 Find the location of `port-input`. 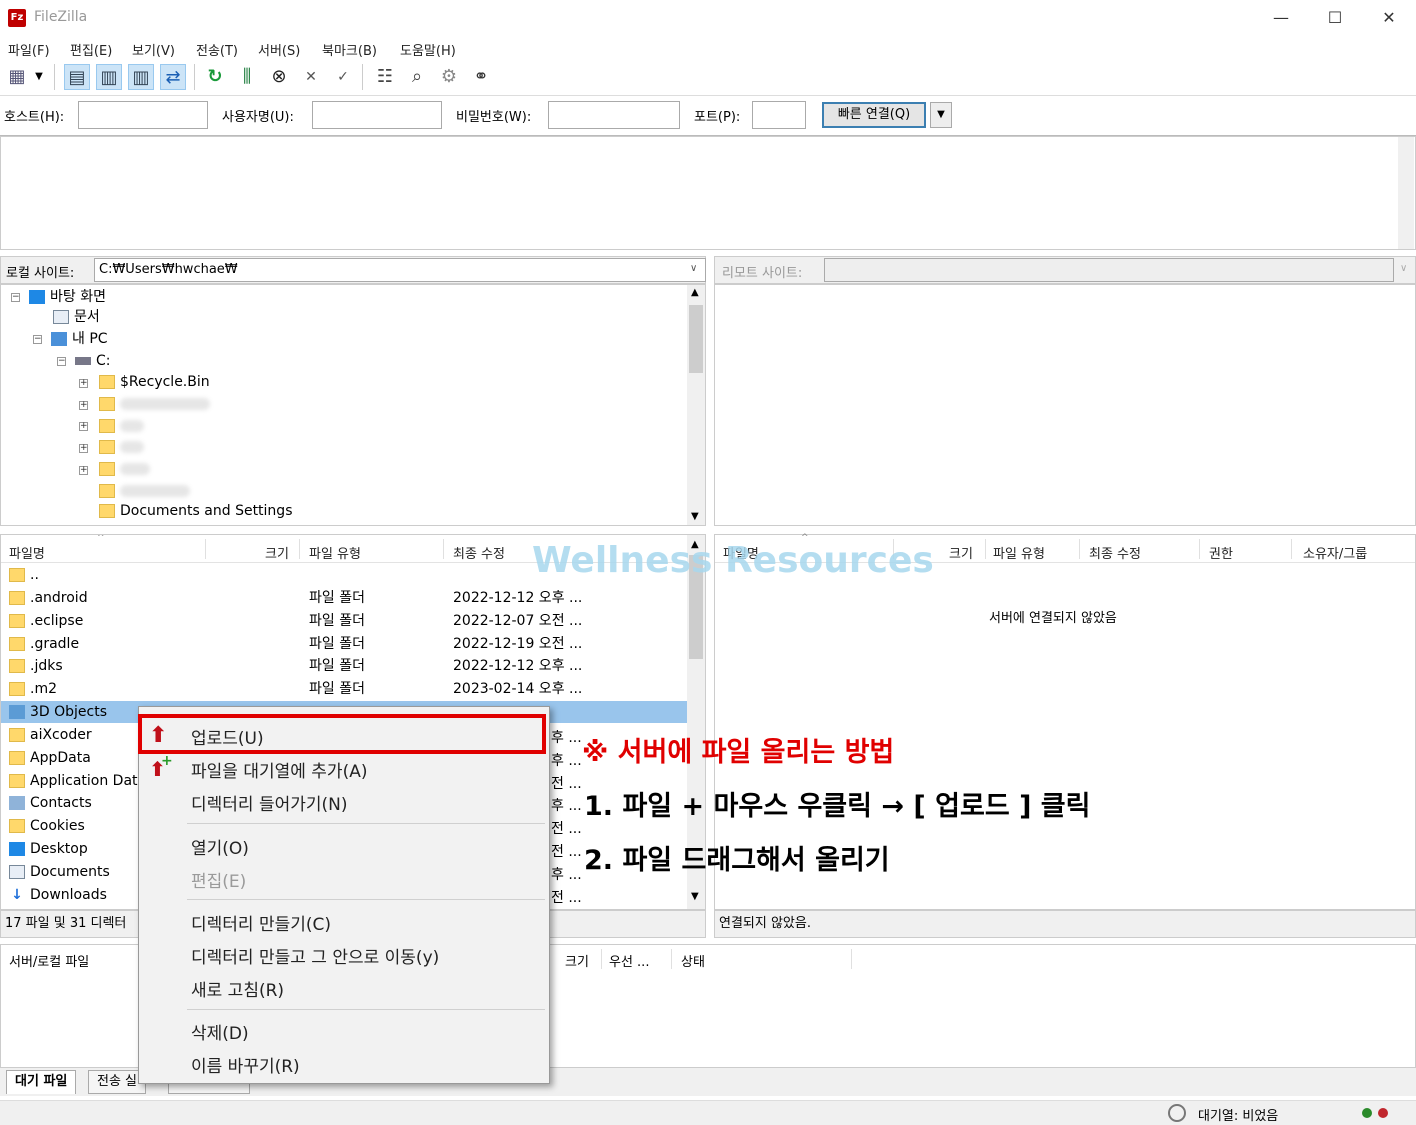

port-input is located at coordinates (779, 115).